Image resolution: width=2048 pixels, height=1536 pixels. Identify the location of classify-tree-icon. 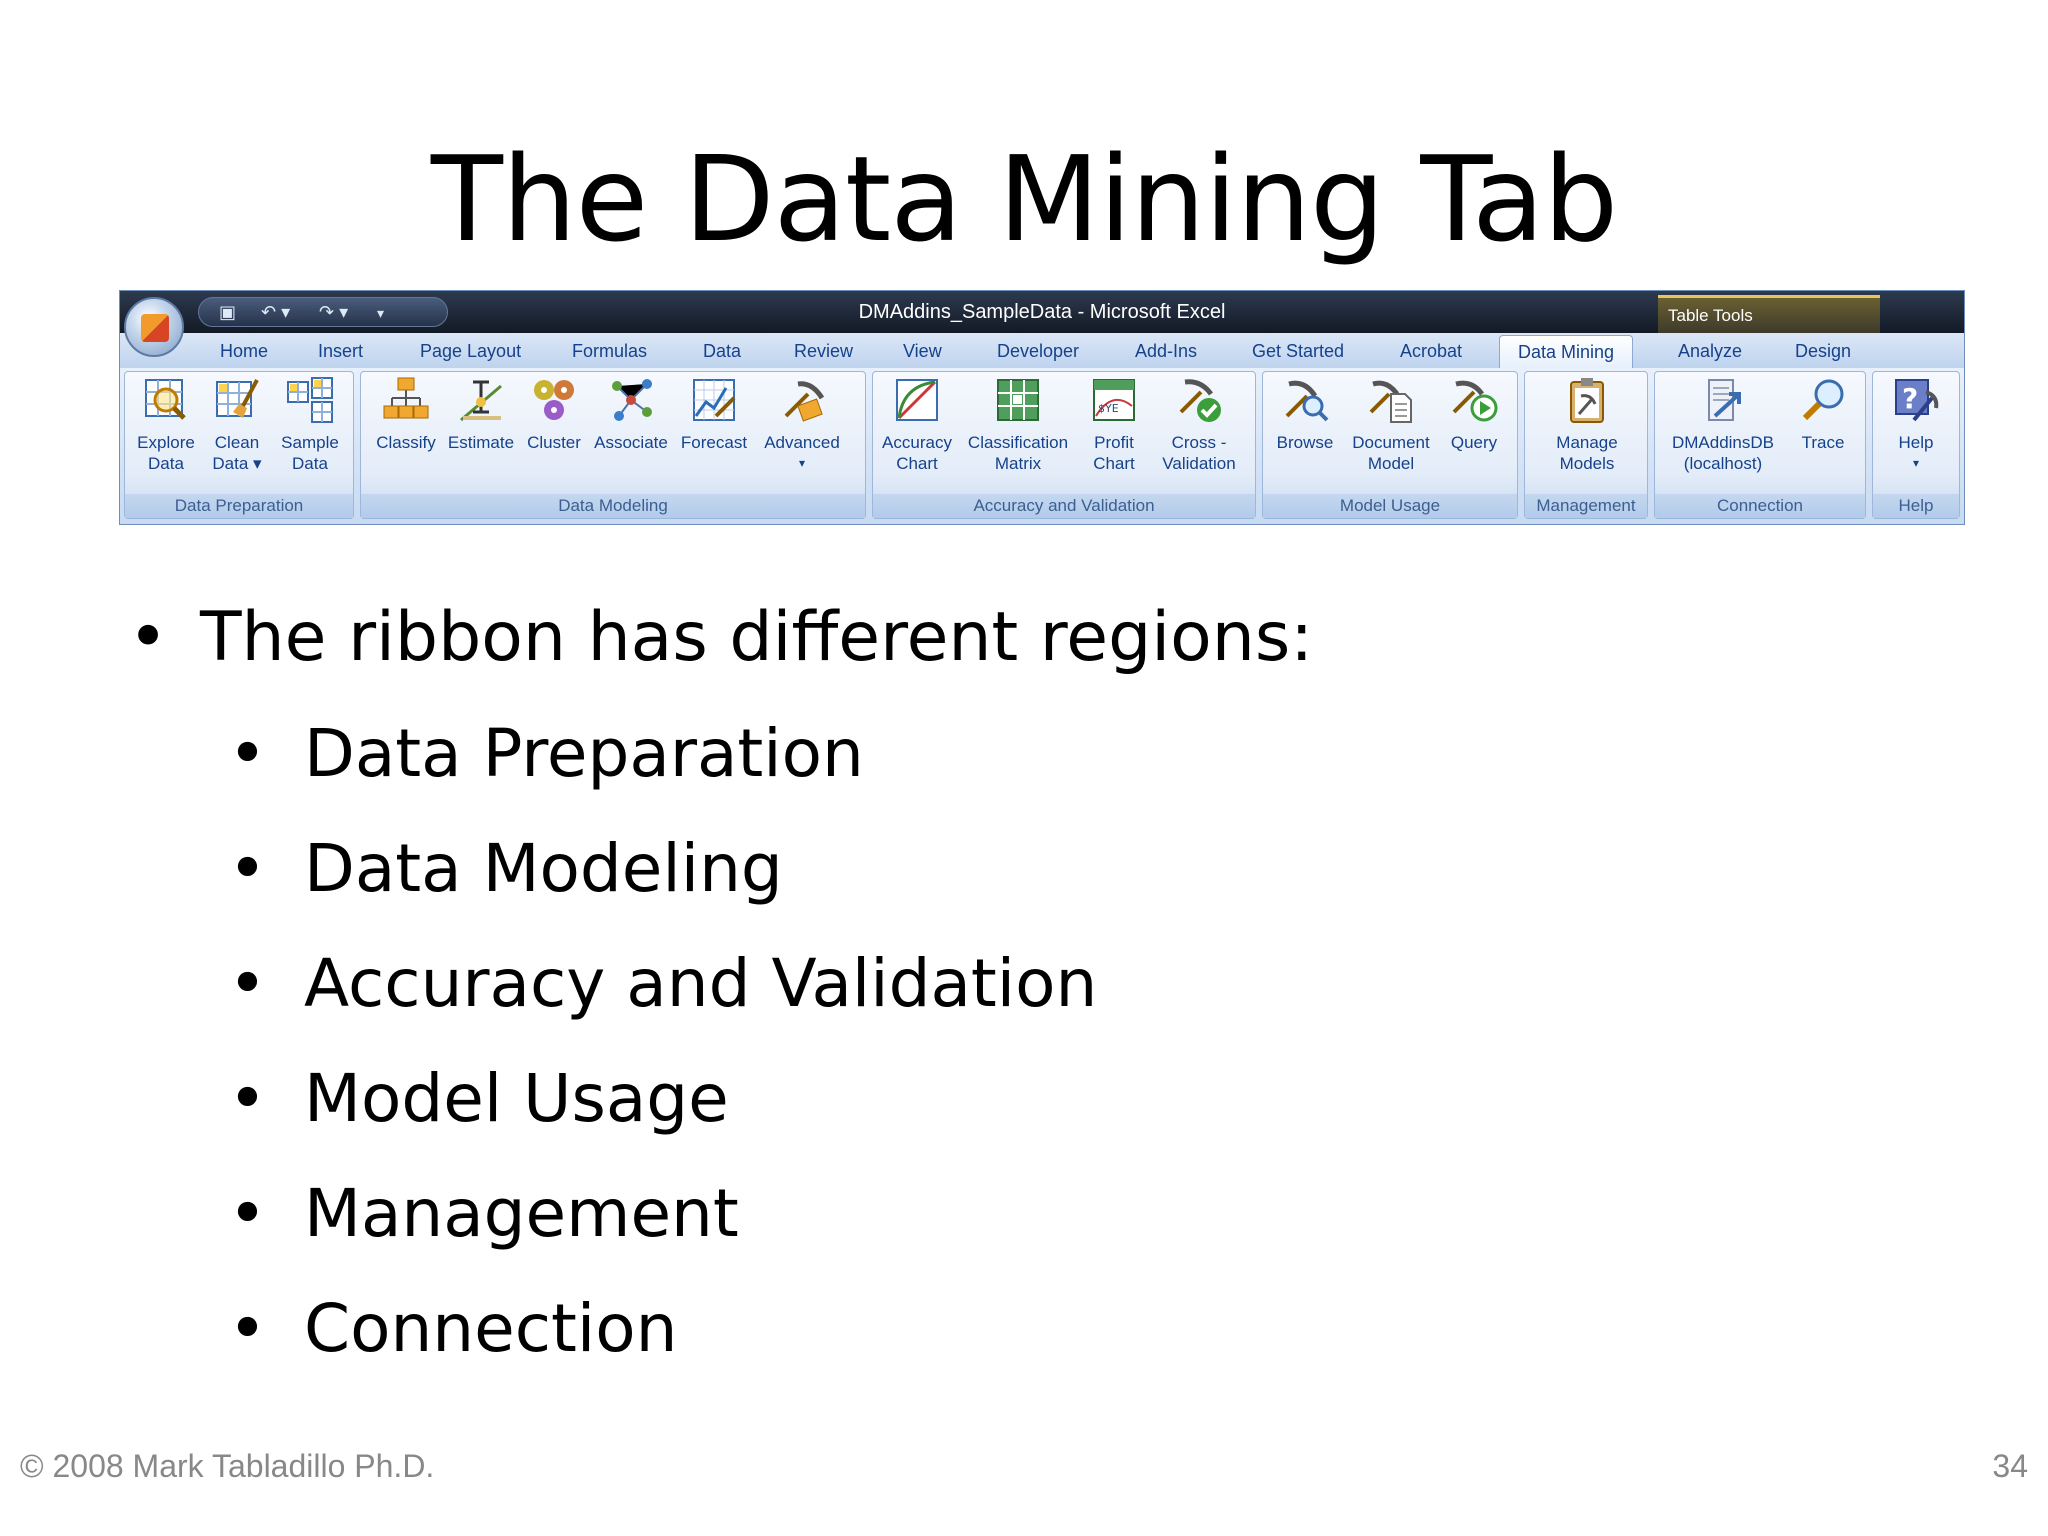
(406, 400).